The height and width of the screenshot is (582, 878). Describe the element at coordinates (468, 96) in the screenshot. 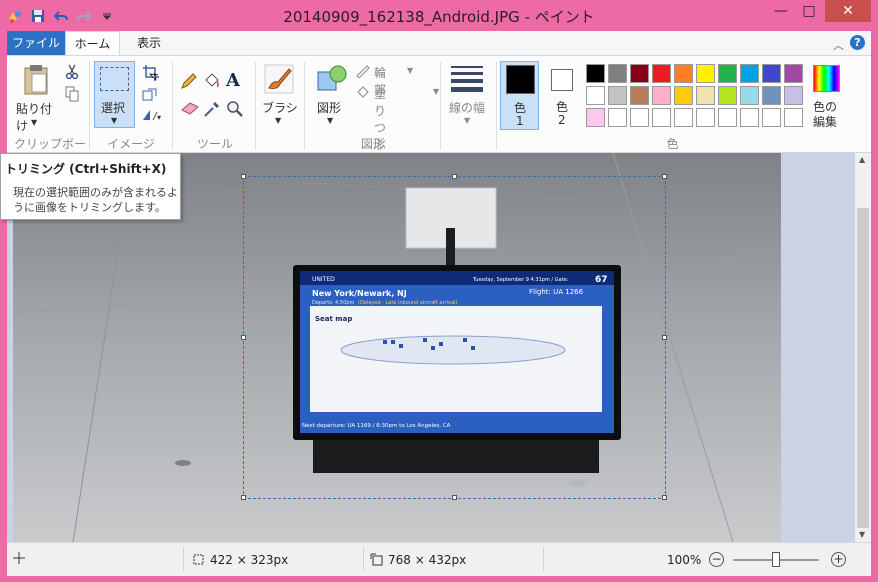

I see `size-button: 線の幅 ▼` at that location.